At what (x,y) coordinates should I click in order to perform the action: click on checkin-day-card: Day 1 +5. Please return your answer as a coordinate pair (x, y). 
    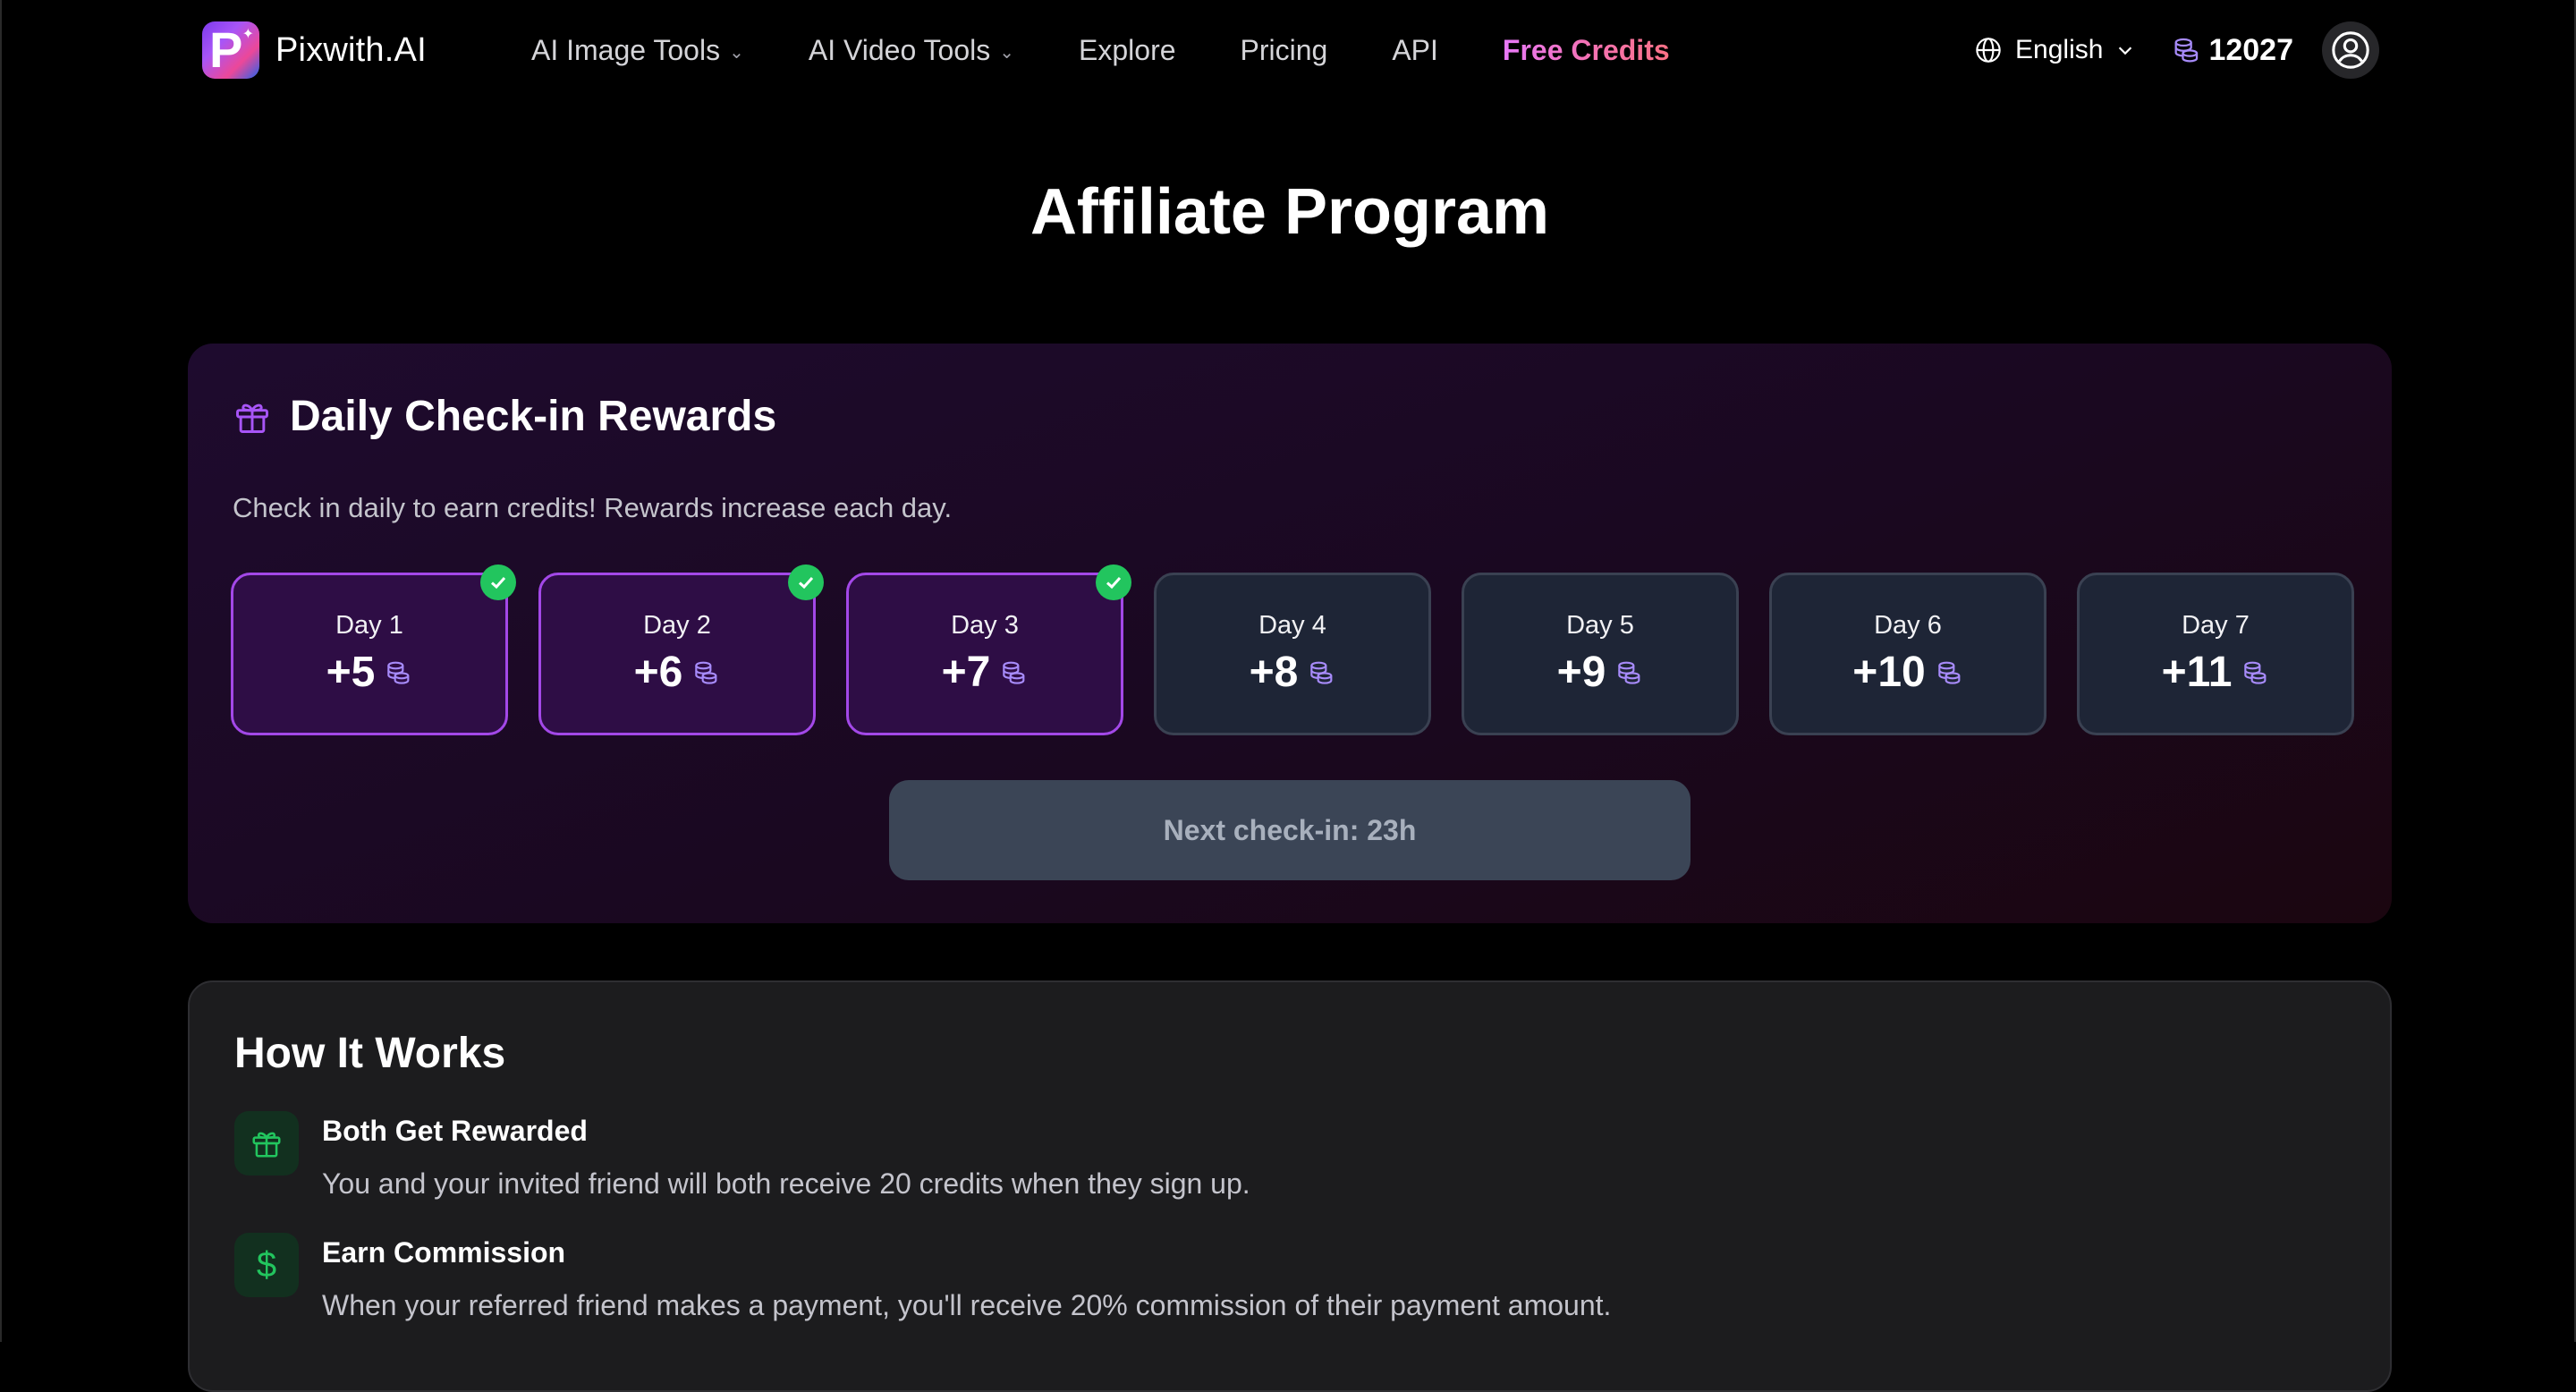
    Looking at the image, I should click on (373, 649).